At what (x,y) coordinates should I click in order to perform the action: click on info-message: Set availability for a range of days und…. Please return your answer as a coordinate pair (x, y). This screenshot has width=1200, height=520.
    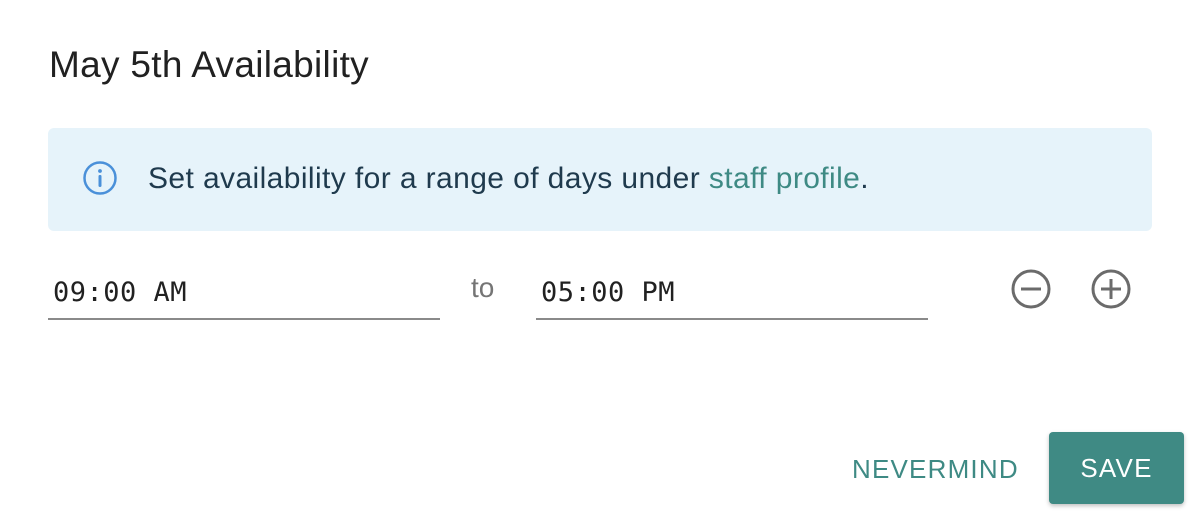
    Looking at the image, I should click on (508, 179).